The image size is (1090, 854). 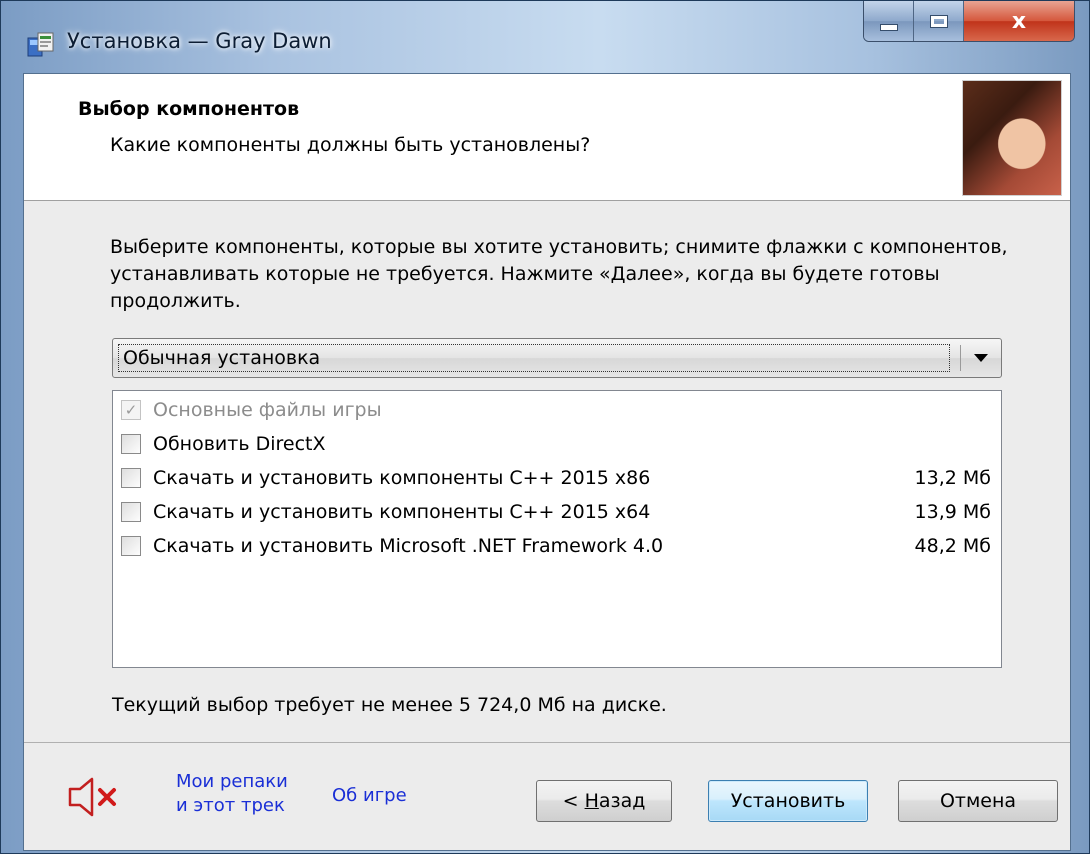 I want to click on header-portrait-image, so click(x=1012, y=138).